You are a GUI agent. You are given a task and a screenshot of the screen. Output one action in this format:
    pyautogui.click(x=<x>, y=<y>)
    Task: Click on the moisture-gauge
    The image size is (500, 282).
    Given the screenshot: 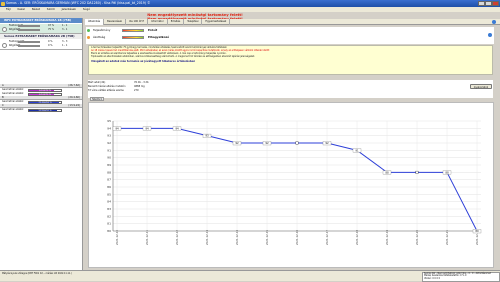 What is the action you would take?
    pyautogui.click(x=133, y=37)
    